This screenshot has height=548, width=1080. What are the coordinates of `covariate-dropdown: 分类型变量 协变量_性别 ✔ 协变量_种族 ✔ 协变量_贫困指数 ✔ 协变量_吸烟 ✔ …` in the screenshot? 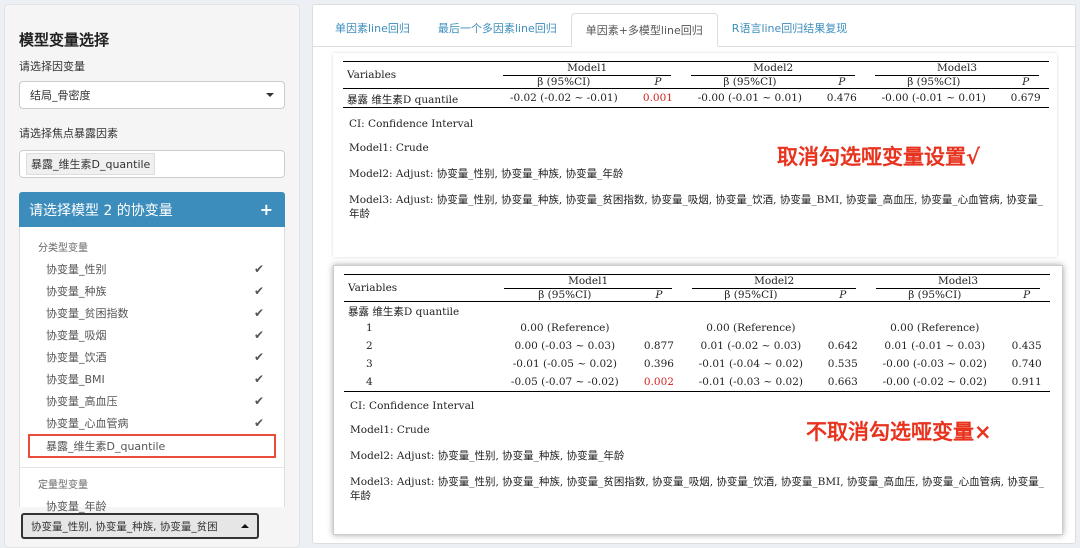 It's located at (152, 370).